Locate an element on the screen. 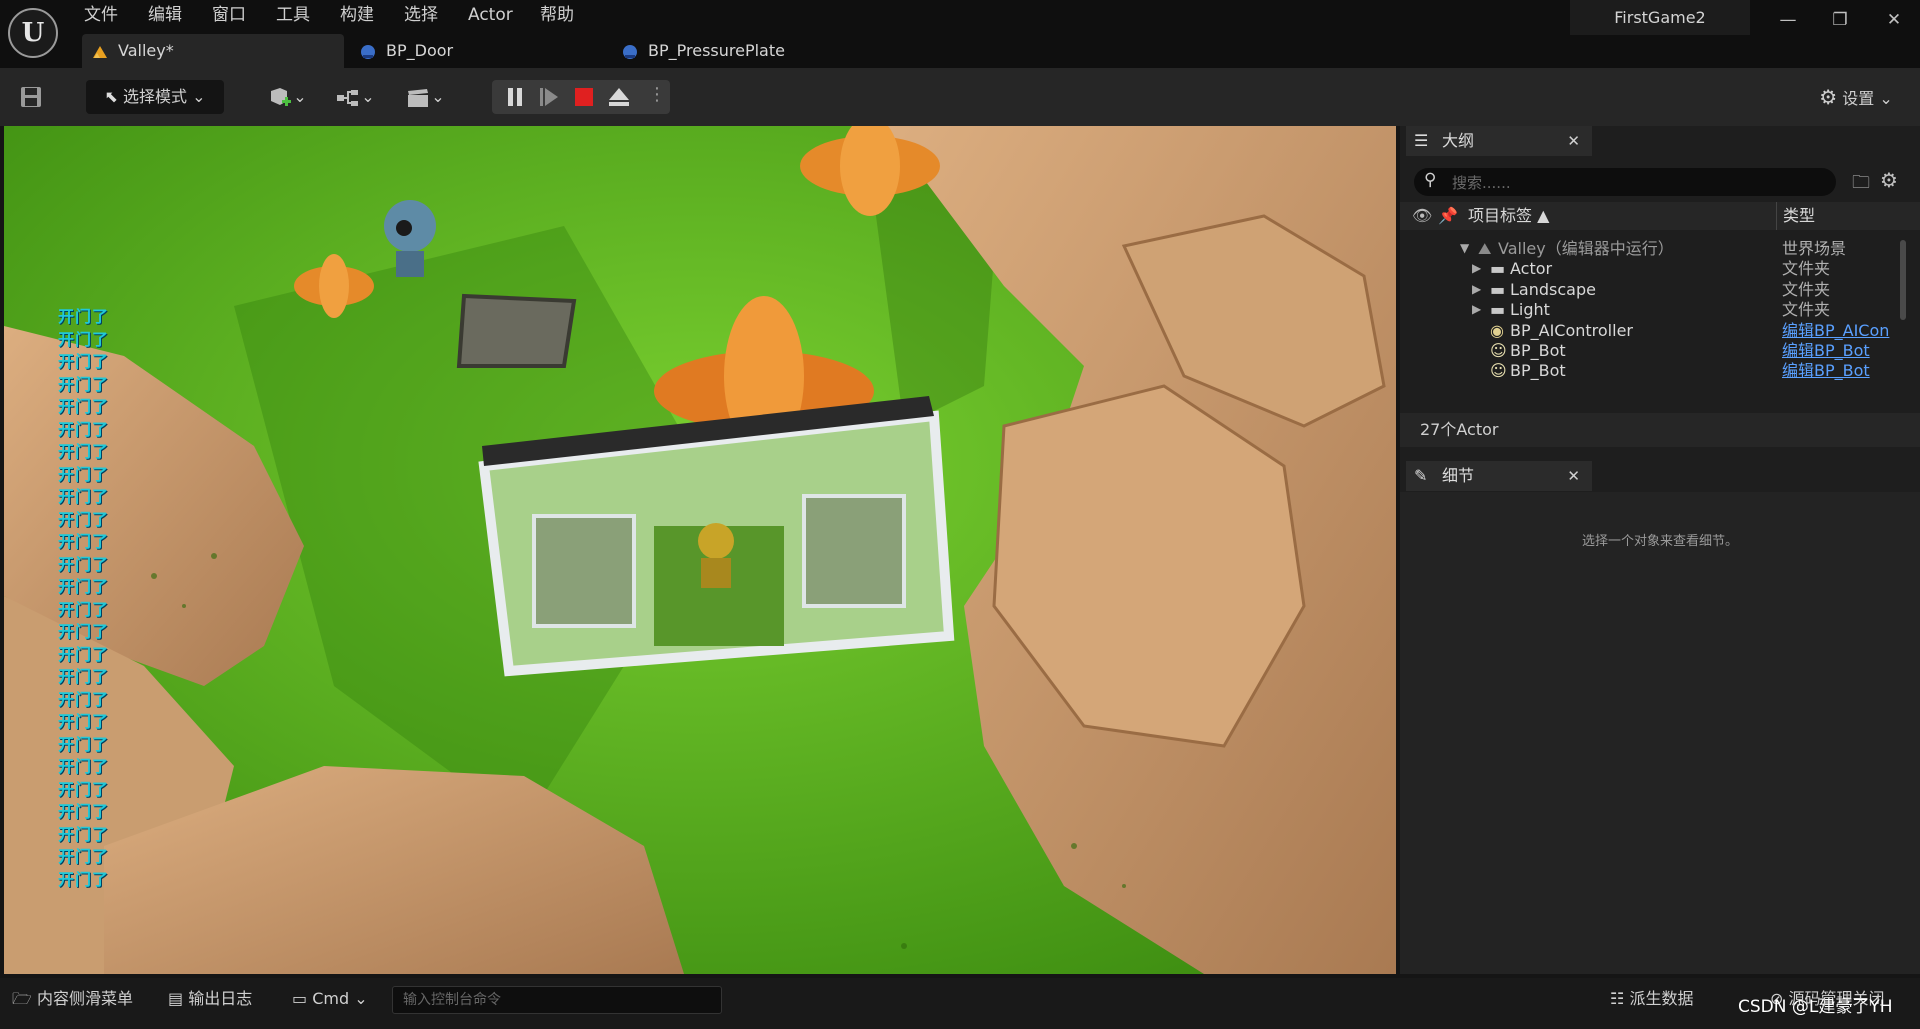 This screenshot has height=1029, width=1920. eye-icon: 👁 is located at coordinates (1422, 216).